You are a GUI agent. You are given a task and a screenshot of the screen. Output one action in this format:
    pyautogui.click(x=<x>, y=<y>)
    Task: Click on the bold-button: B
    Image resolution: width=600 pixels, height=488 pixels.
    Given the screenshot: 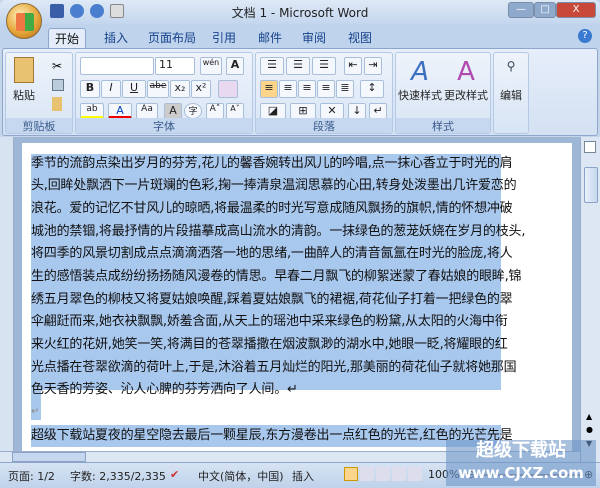 What is the action you would take?
    pyautogui.click(x=90, y=89)
    